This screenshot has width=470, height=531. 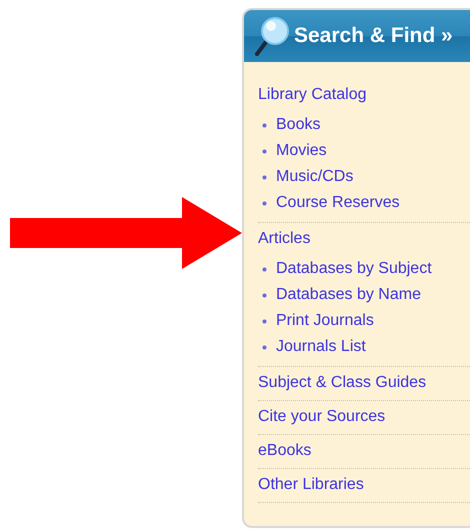 I want to click on sub-link: Databases by Subject, so click(x=354, y=269).